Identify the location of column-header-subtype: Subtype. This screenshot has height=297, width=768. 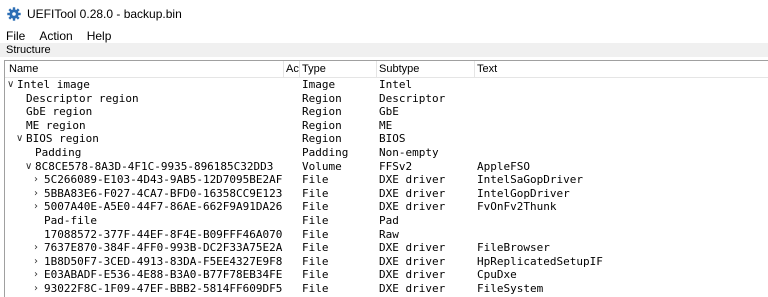
(399, 69).